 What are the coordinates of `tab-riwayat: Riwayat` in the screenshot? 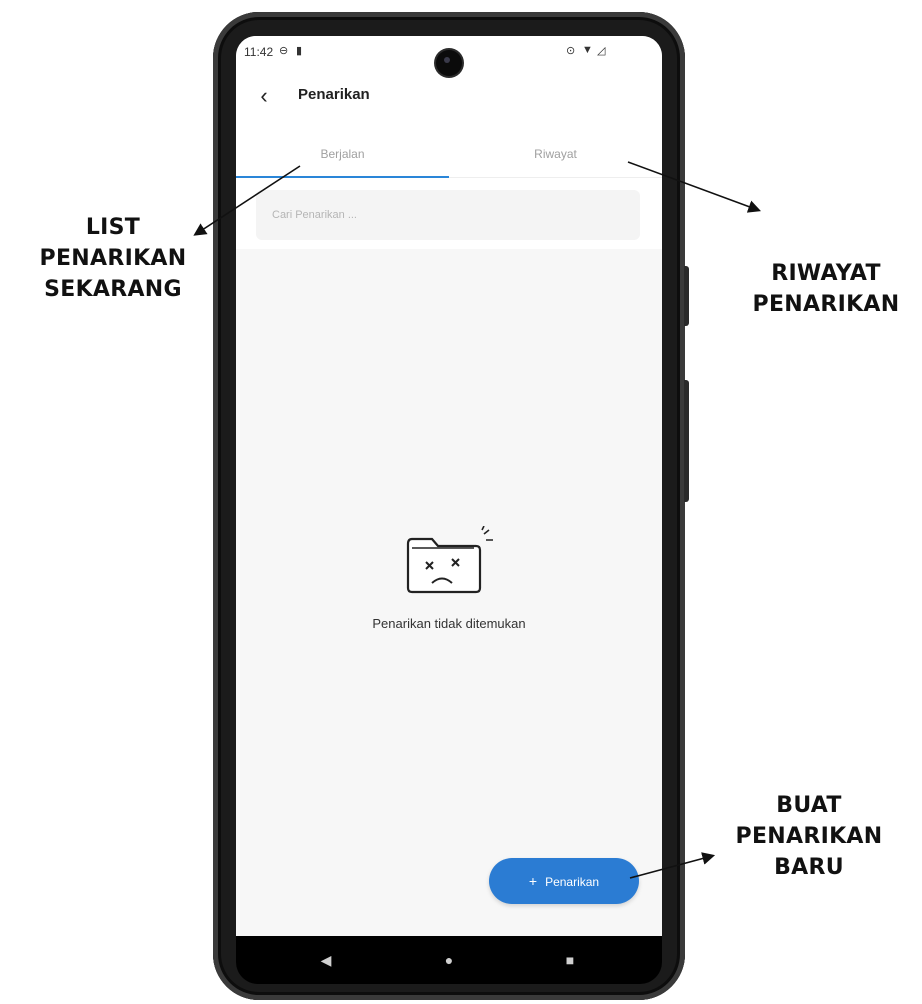 It's located at (555, 157).